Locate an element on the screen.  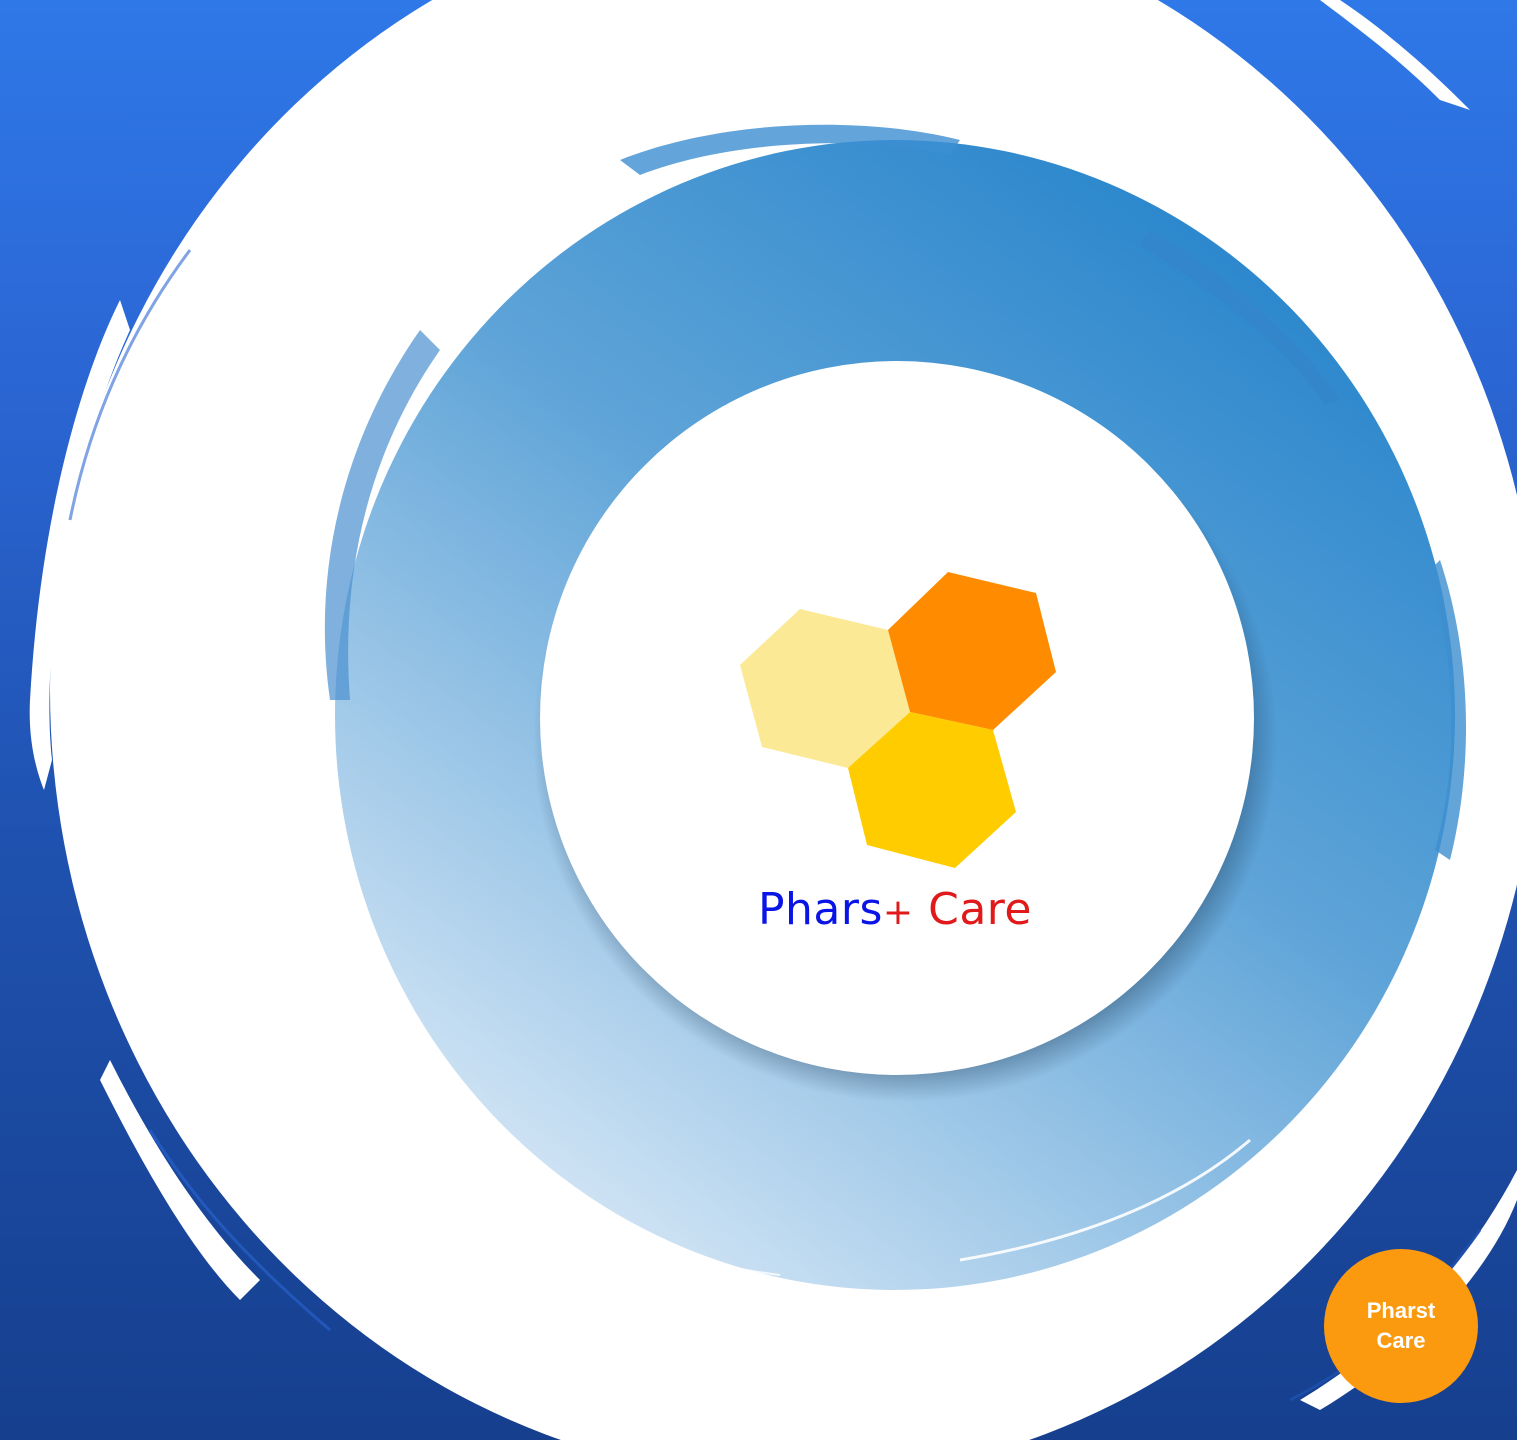
brand-title: Phars+ Care is located at coordinates (895, 911).